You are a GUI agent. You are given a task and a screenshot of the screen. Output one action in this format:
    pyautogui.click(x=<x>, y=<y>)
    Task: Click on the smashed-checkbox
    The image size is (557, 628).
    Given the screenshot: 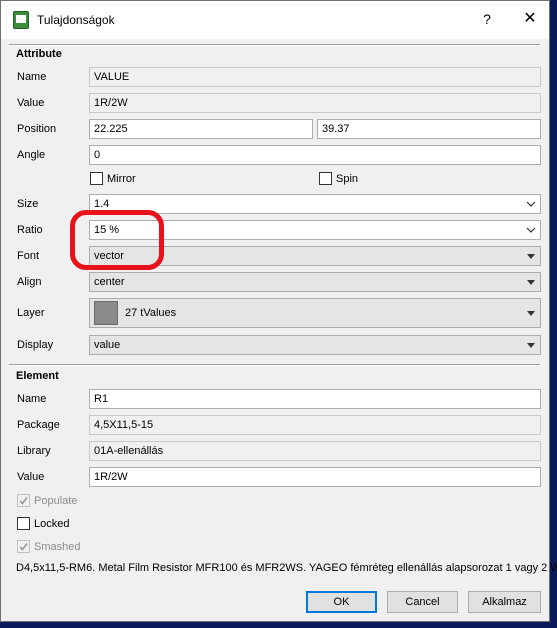 What is the action you would take?
    pyautogui.click(x=23, y=546)
    